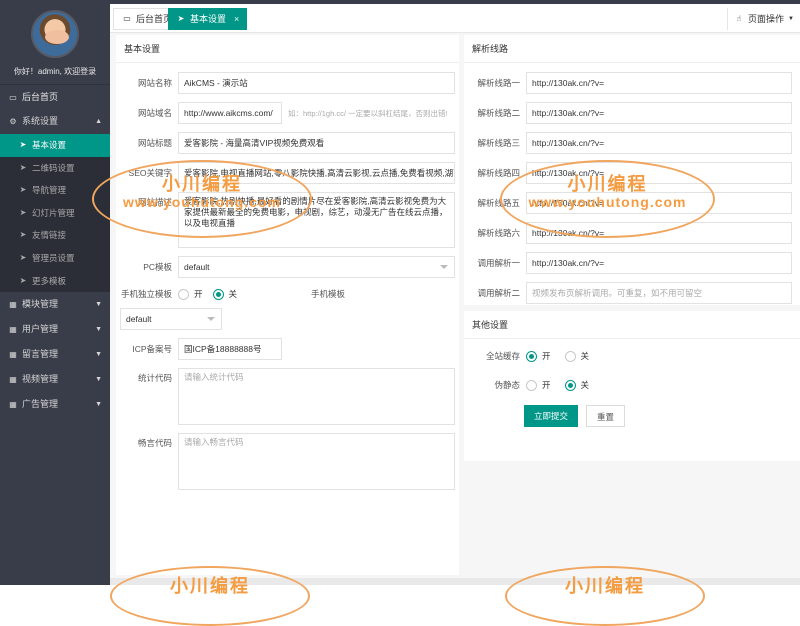 Image resolution: width=800 pixels, height=626 pixels. What do you see at coordinates (154, 143) in the screenshot?
I see `label: 网站标题` at bounding box center [154, 143].